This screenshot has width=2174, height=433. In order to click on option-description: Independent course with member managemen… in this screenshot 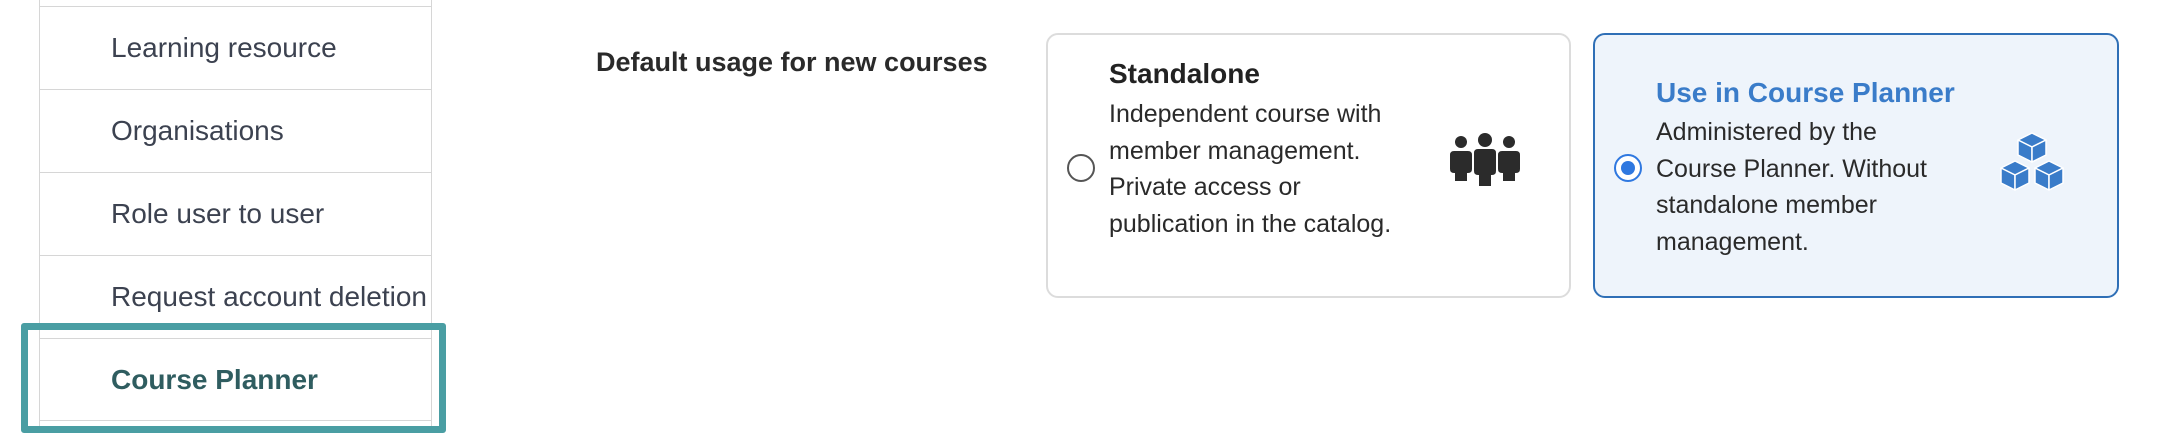, I will do `click(1250, 169)`.